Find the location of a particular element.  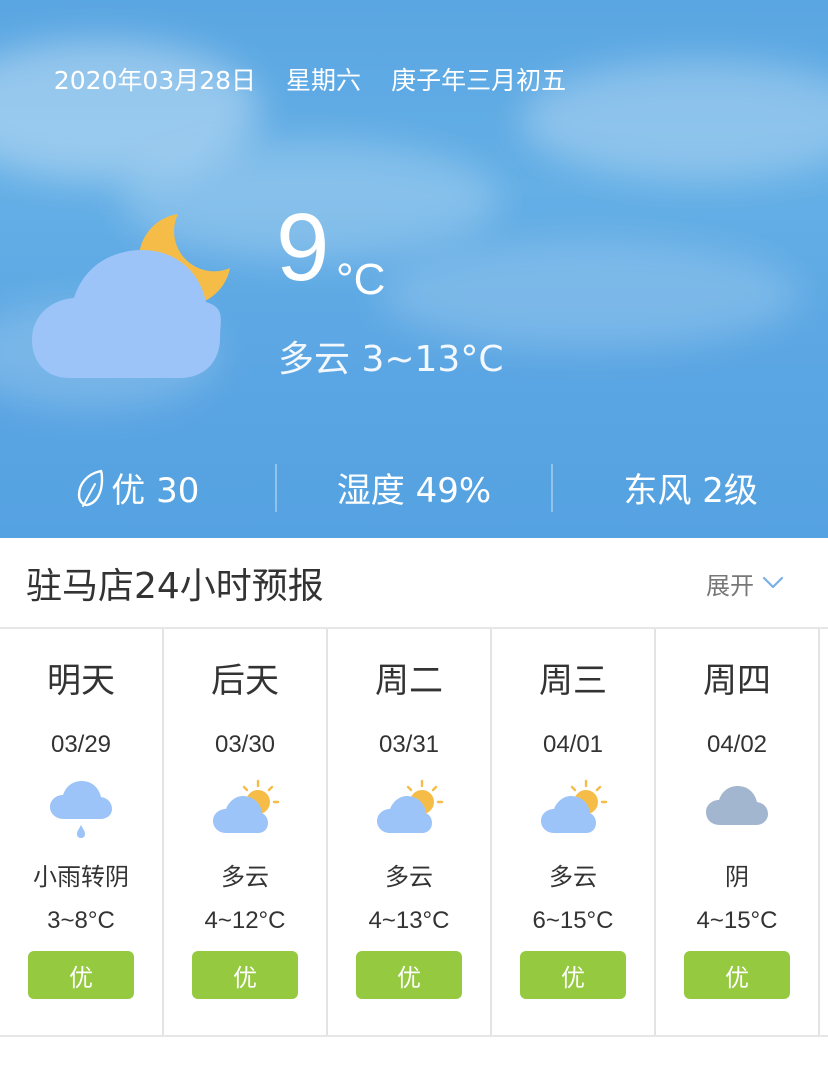

forecast-day-card: 周二 03/31 多云 4~13°C 优 is located at coordinates (410, 832).